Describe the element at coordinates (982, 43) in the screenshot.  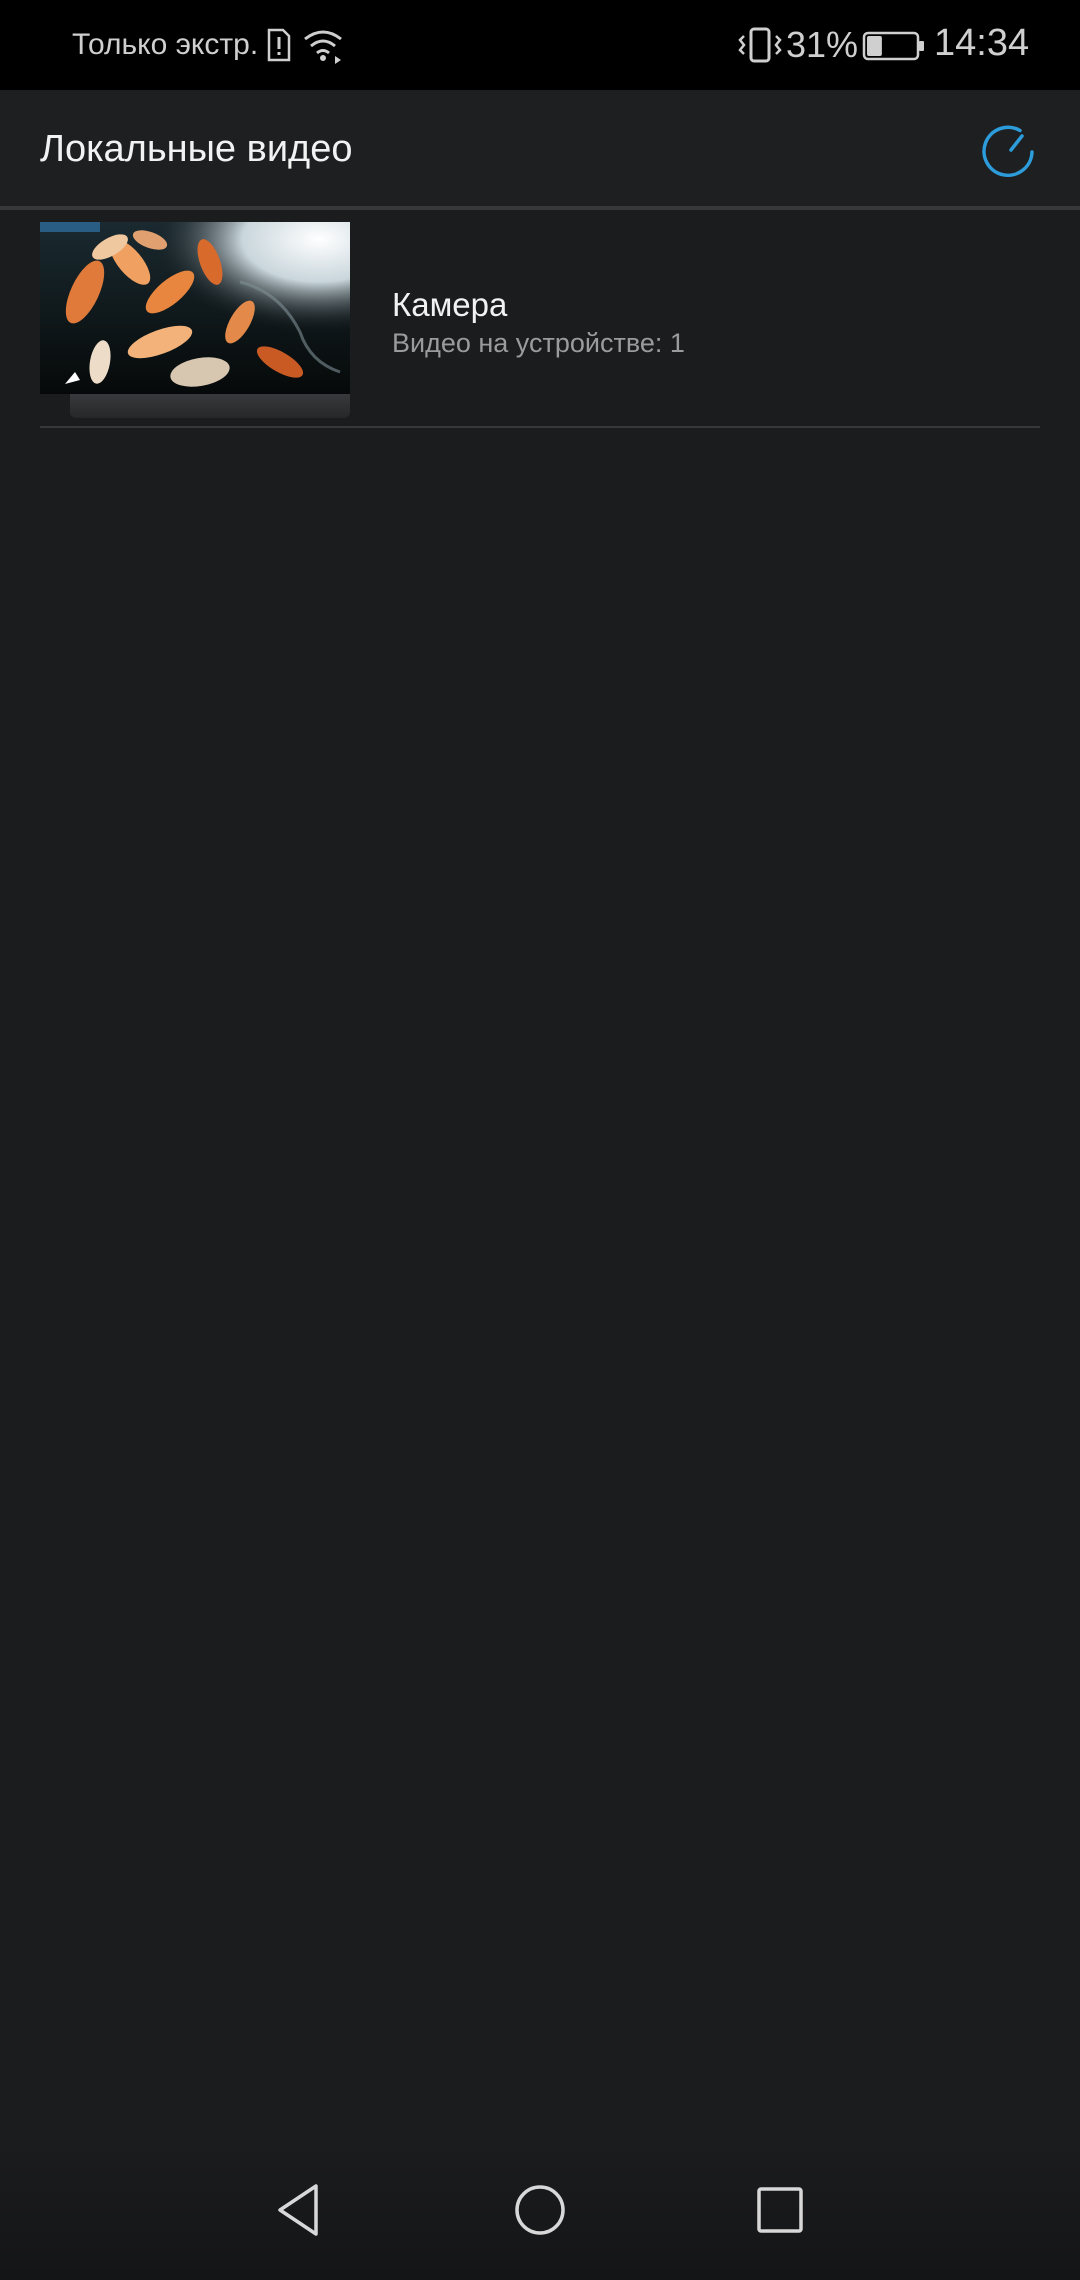
I see `clock: 14:34` at that location.